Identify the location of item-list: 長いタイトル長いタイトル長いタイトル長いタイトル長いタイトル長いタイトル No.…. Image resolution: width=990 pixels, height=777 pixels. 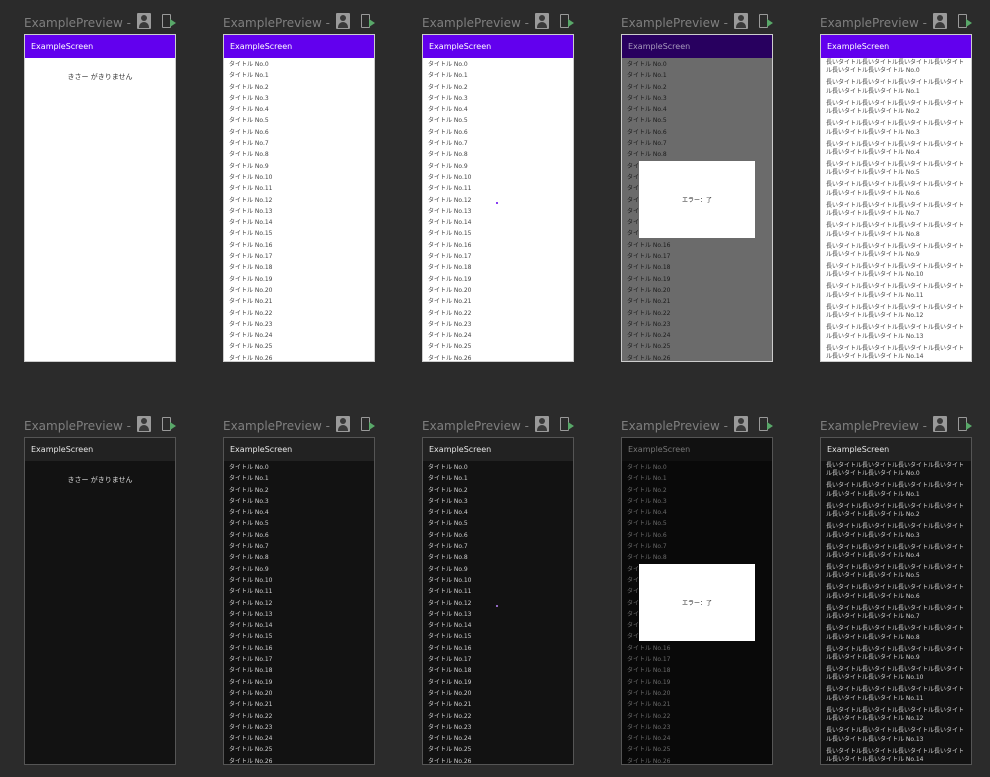
(896, 612).